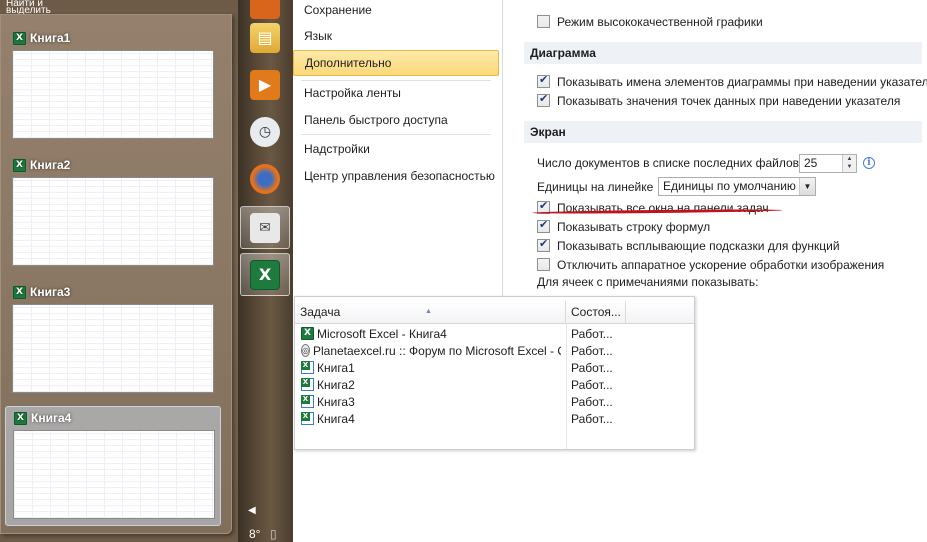 Image resolution: width=927 pixels, height=542 pixels. Describe the element at coordinates (634, 226) in the screenshot. I see `option-label: Показывать строку формул` at that location.